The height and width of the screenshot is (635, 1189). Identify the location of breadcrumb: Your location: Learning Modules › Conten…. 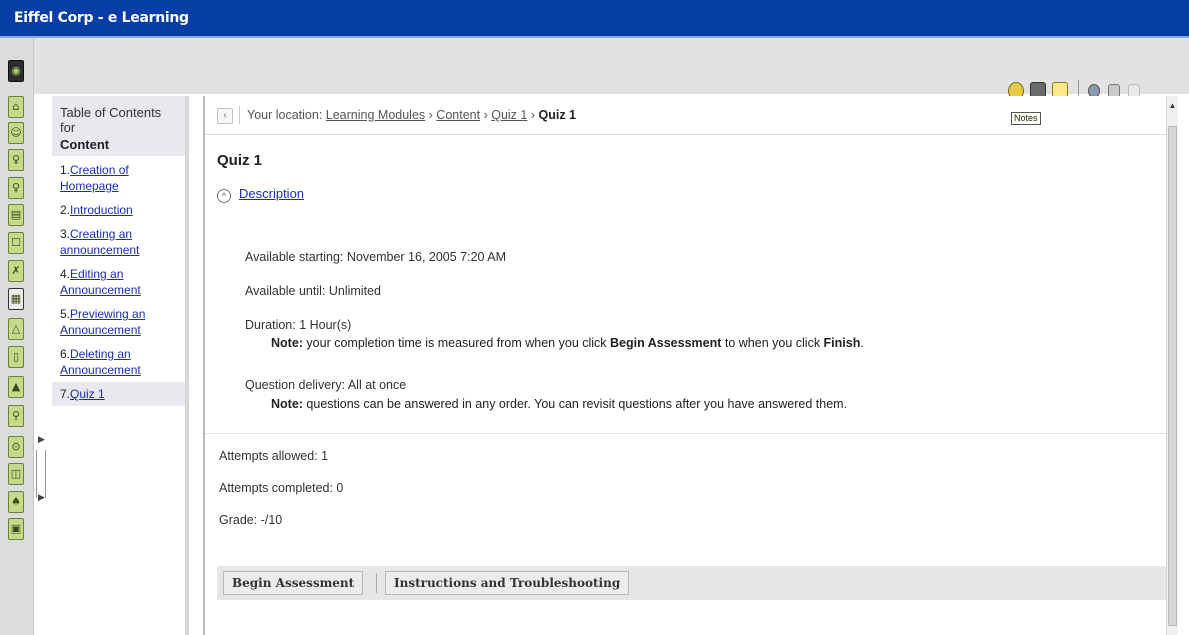
(411, 115).